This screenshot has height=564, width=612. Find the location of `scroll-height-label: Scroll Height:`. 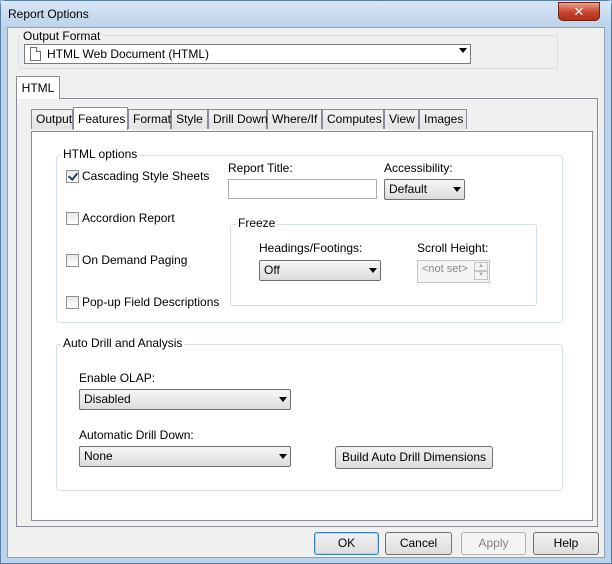

scroll-height-label: Scroll Height: is located at coordinates (453, 248).